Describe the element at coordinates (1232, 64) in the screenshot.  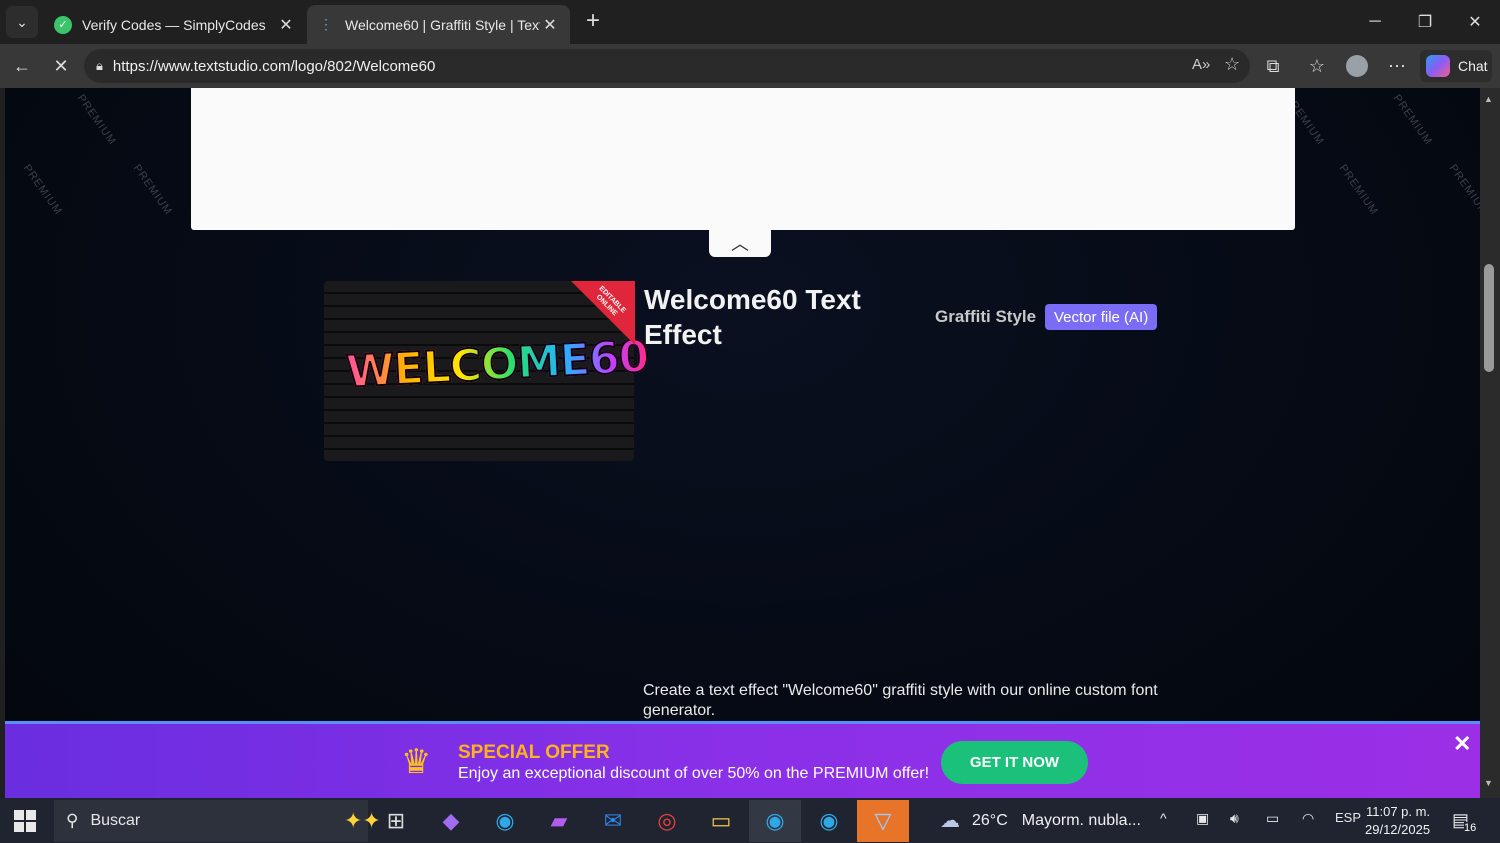
I see `star-icon: ☆` at that location.